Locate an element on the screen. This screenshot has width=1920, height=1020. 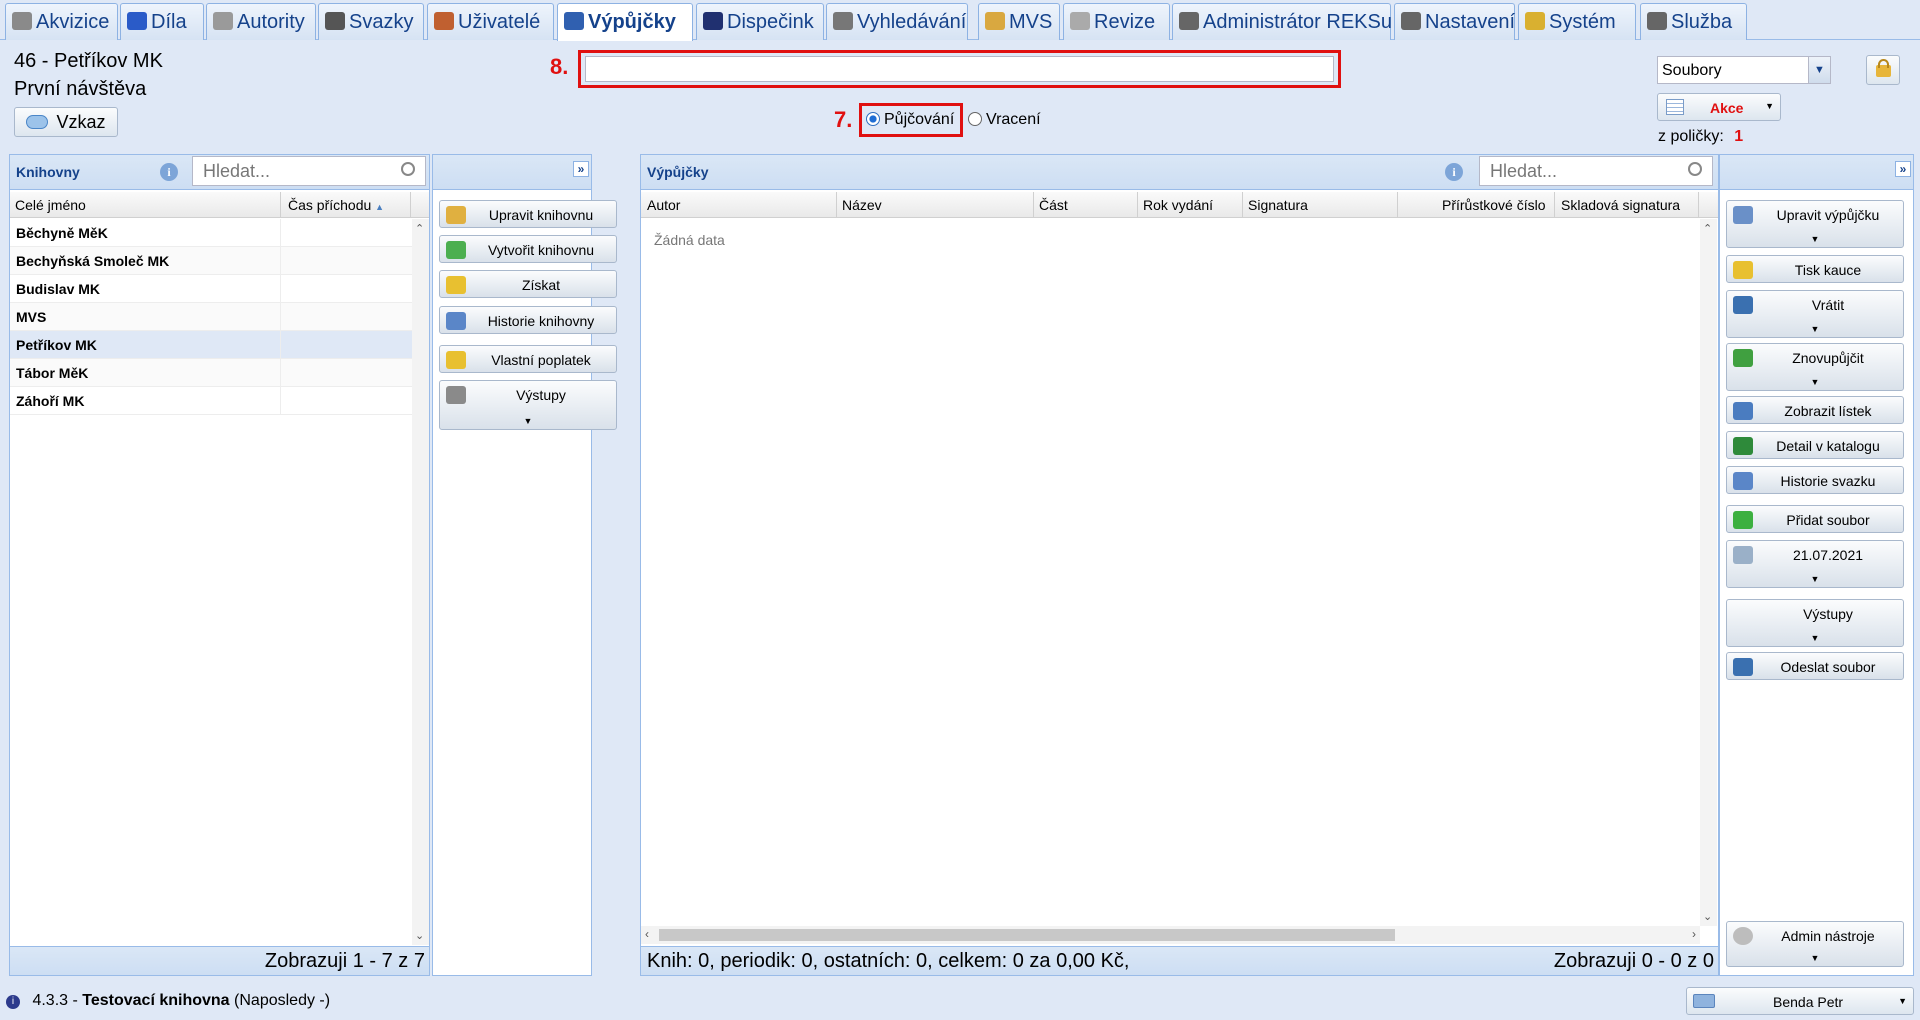
přidat-soubor-button: Přidat soubor is located at coordinates (1815, 519).